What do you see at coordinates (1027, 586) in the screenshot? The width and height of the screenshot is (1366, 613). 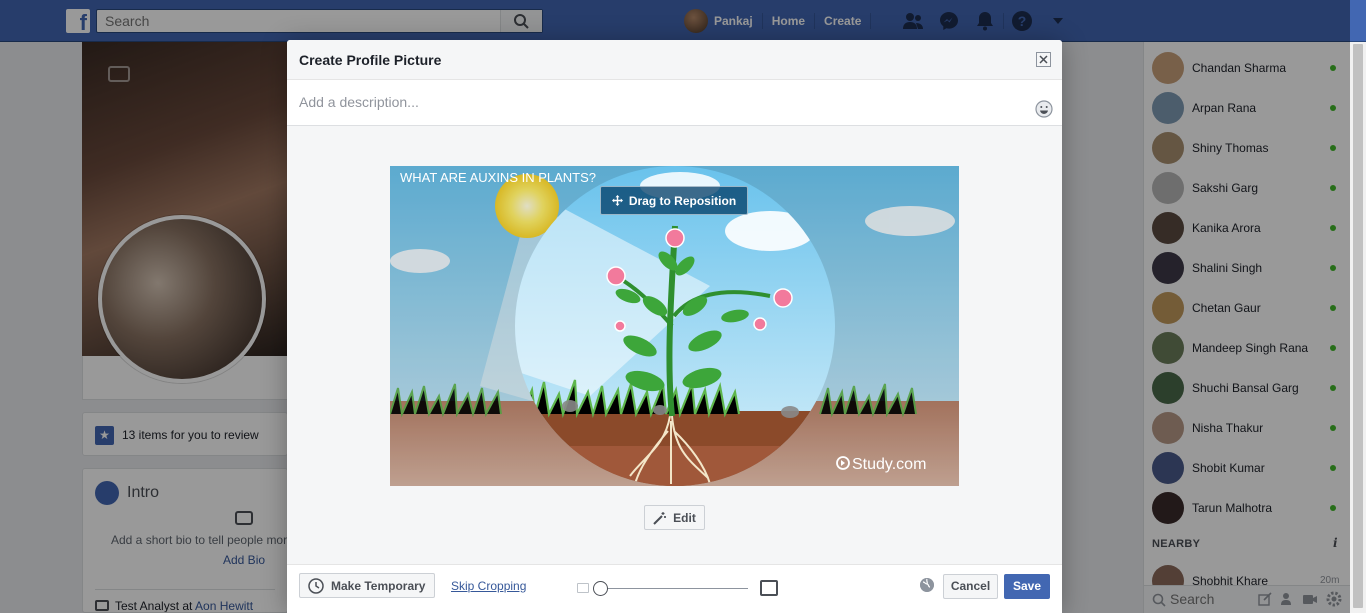 I see `save-button: Save` at bounding box center [1027, 586].